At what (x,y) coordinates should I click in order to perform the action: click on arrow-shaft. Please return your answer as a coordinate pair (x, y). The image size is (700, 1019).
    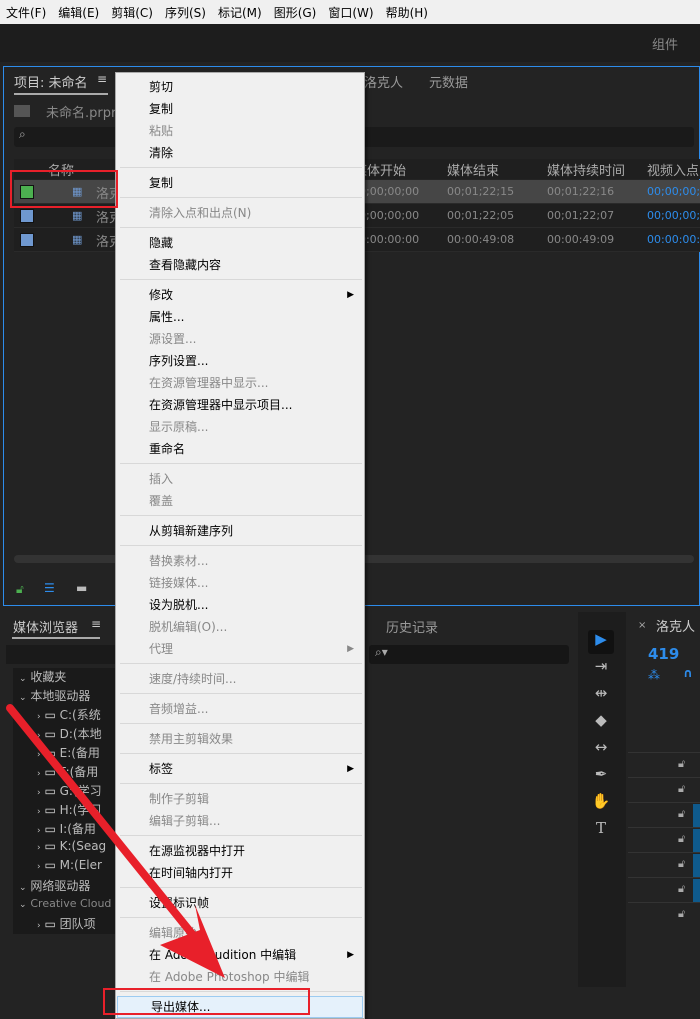
    Looking at the image, I should click on (107, 829).